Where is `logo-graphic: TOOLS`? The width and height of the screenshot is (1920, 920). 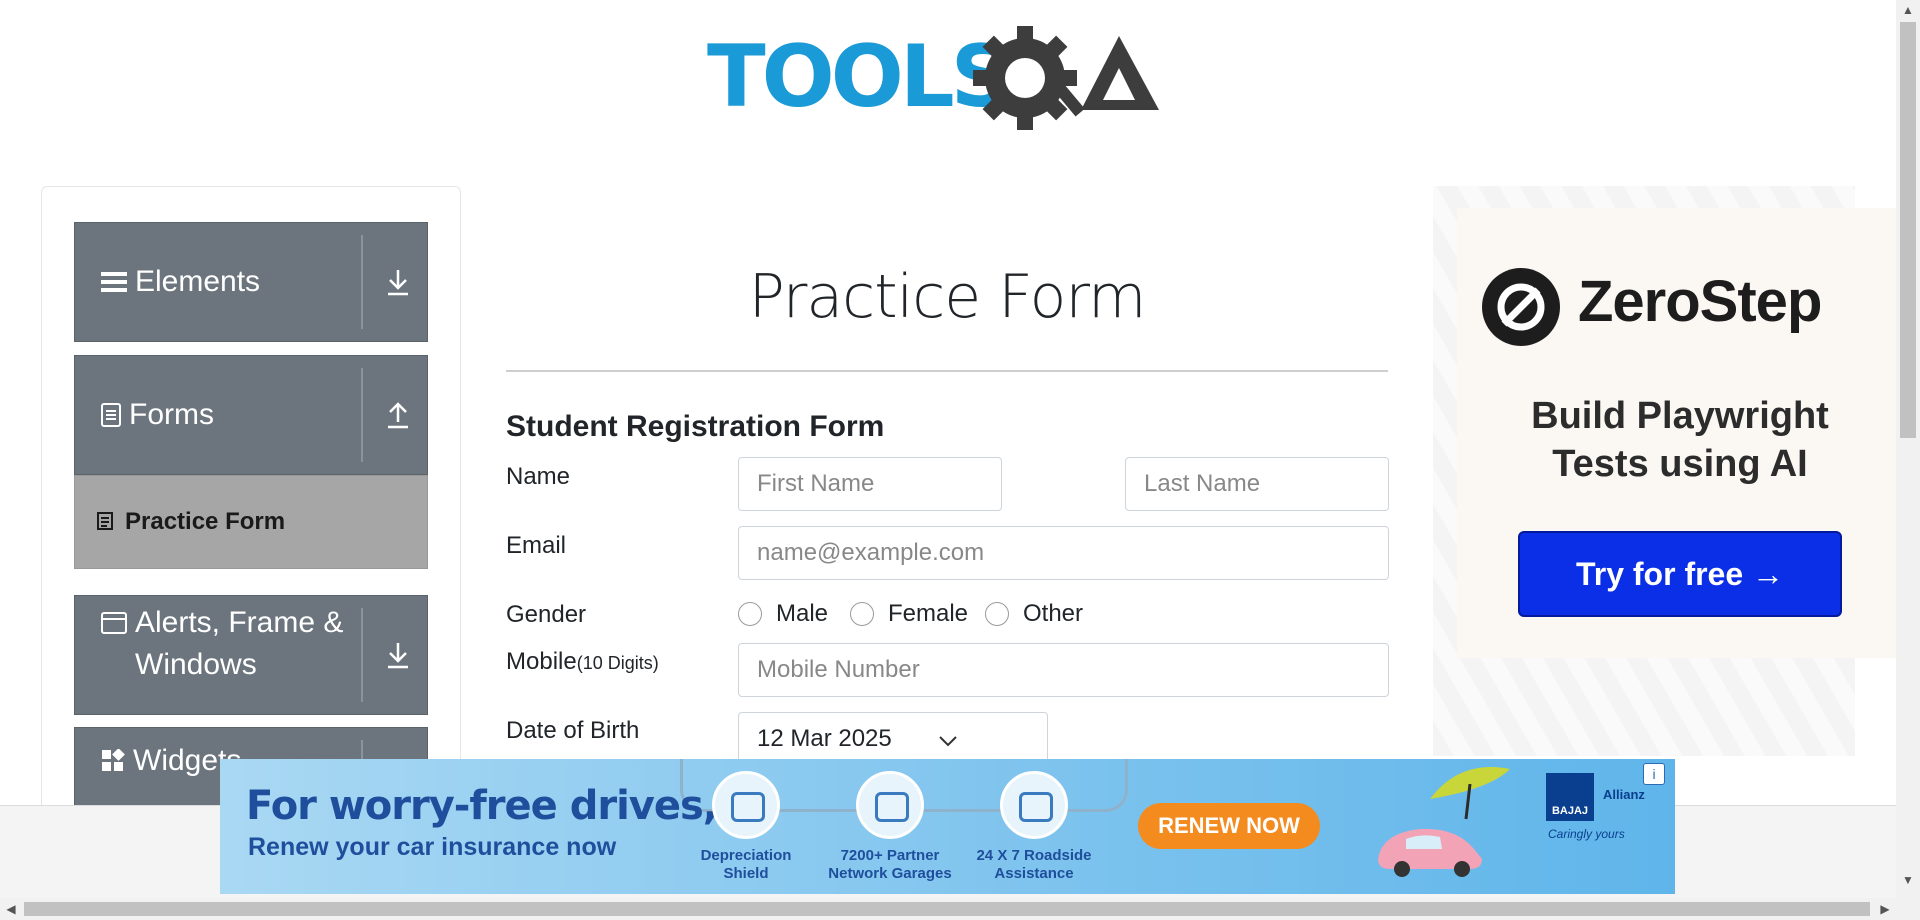 logo-graphic: TOOLS is located at coordinates (933, 78).